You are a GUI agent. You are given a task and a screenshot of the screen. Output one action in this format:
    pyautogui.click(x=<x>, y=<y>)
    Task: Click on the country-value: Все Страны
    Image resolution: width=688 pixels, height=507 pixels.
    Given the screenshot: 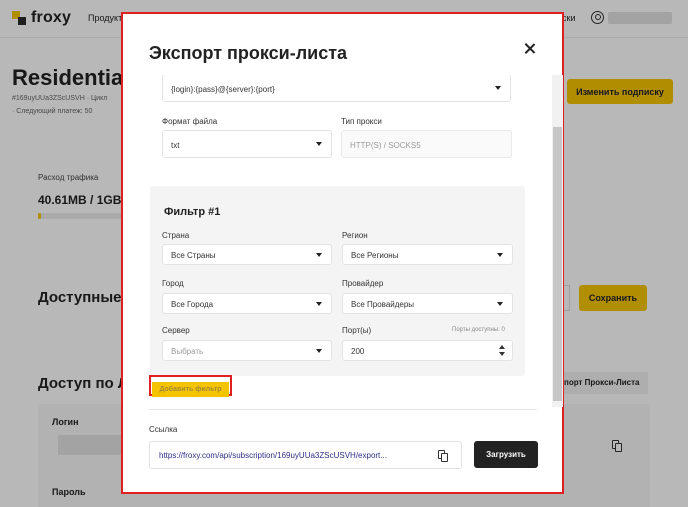 What is the action you would take?
    pyautogui.click(x=193, y=255)
    